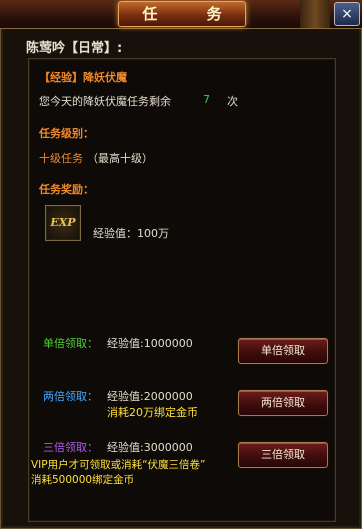 The height and width of the screenshot is (529, 362). Describe the element at coordinates (283, 351) in the screenshot. I see `single-claim-button: 单倍领取` at that location.